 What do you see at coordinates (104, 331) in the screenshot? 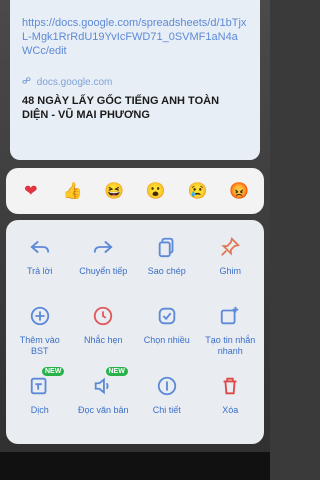
I see `reminder-button: Nhắc hẹn` at bounding box center [104, 331].